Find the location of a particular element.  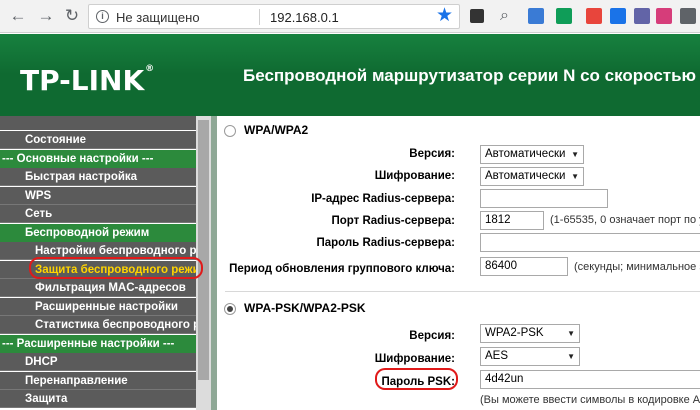

sidebar-item-forwarding: Перенаправление is located at coordinates (98, 381).